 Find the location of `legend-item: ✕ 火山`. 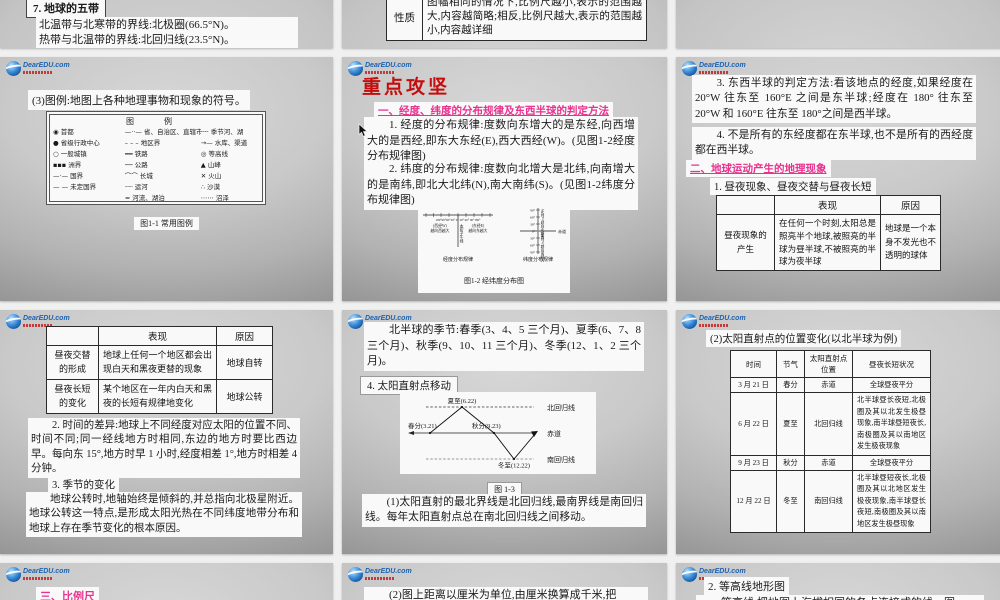

legend-item: ✕ 火山 is located at coordinates (211, 176).